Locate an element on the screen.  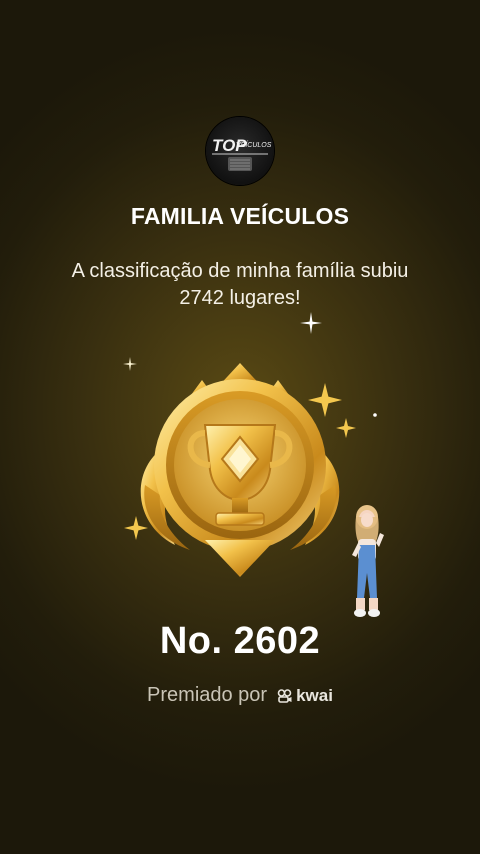
kwai-logo-icon is located at coordinates (284, 695).